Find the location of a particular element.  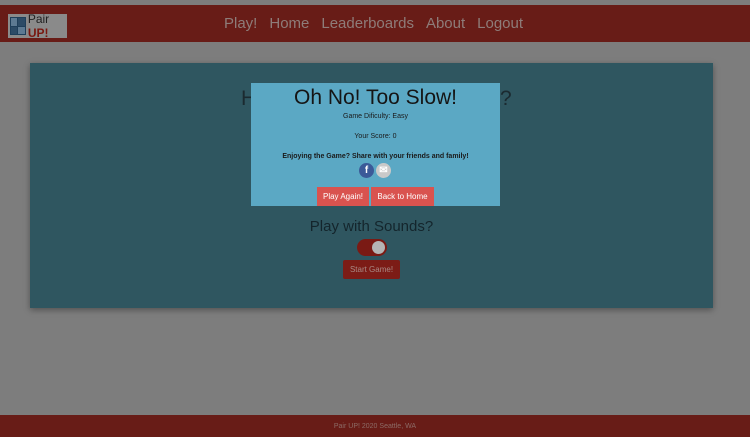

logo-grid-icon is located at coordinates (18, 26).